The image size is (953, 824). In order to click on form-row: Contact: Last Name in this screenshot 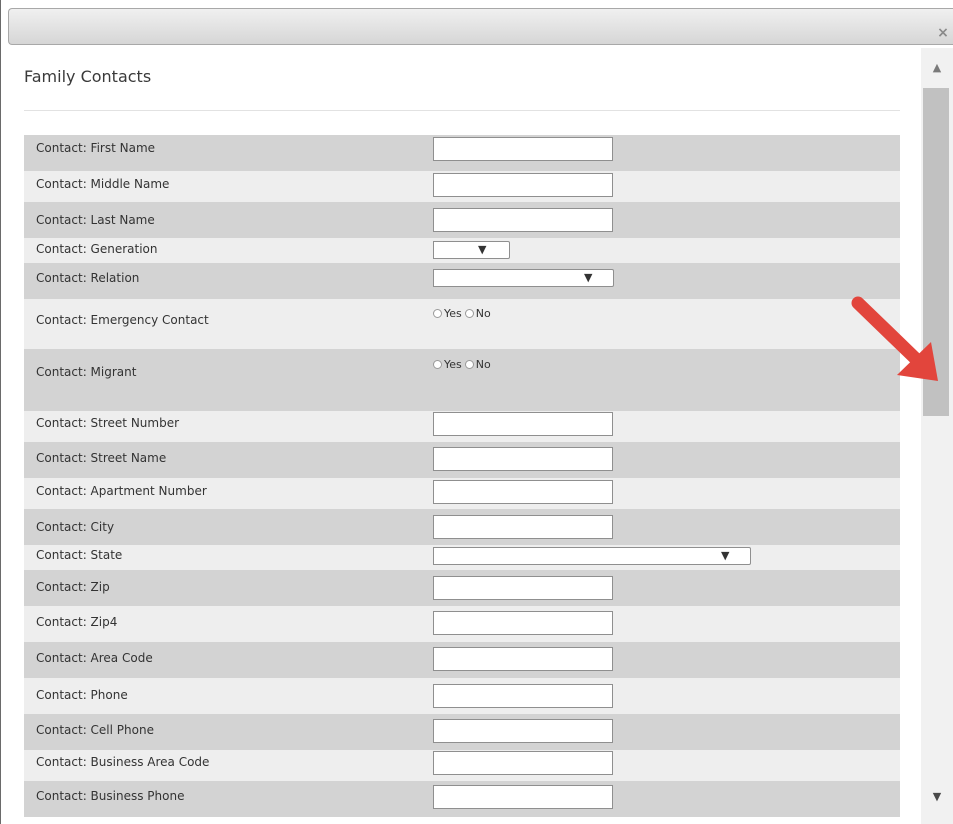, I will do `click(462, 220)`.